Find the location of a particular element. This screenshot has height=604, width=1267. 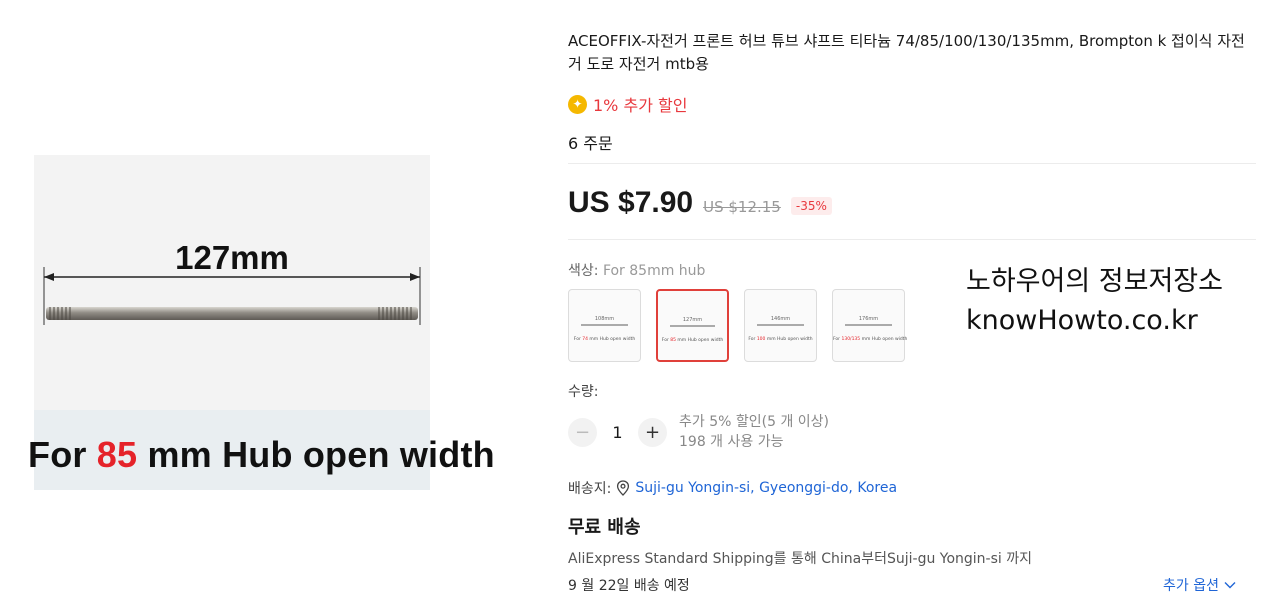

image-caption: For 85 mm Hub open width is located at coordinates (261, 454).